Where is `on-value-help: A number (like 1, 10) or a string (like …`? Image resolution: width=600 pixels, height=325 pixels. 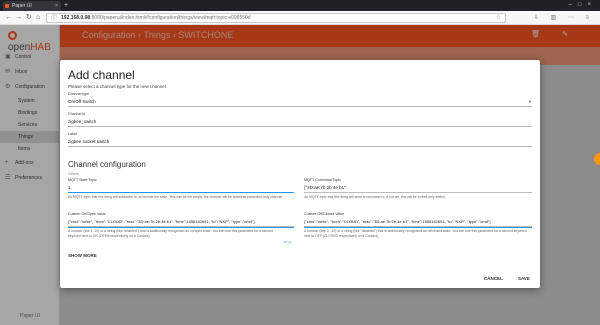 on-value-help: A number (like 1, 10) or a string (like … is located at coordinates (171, 233).